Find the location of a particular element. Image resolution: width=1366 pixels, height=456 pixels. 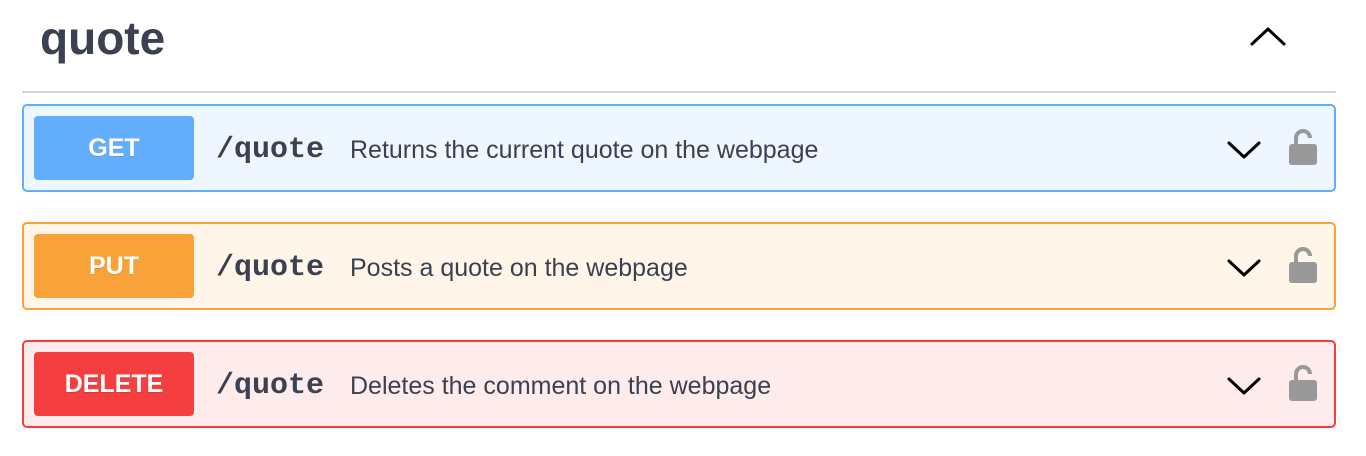

method-badge-get: GET is located at coordinates (114, 148).